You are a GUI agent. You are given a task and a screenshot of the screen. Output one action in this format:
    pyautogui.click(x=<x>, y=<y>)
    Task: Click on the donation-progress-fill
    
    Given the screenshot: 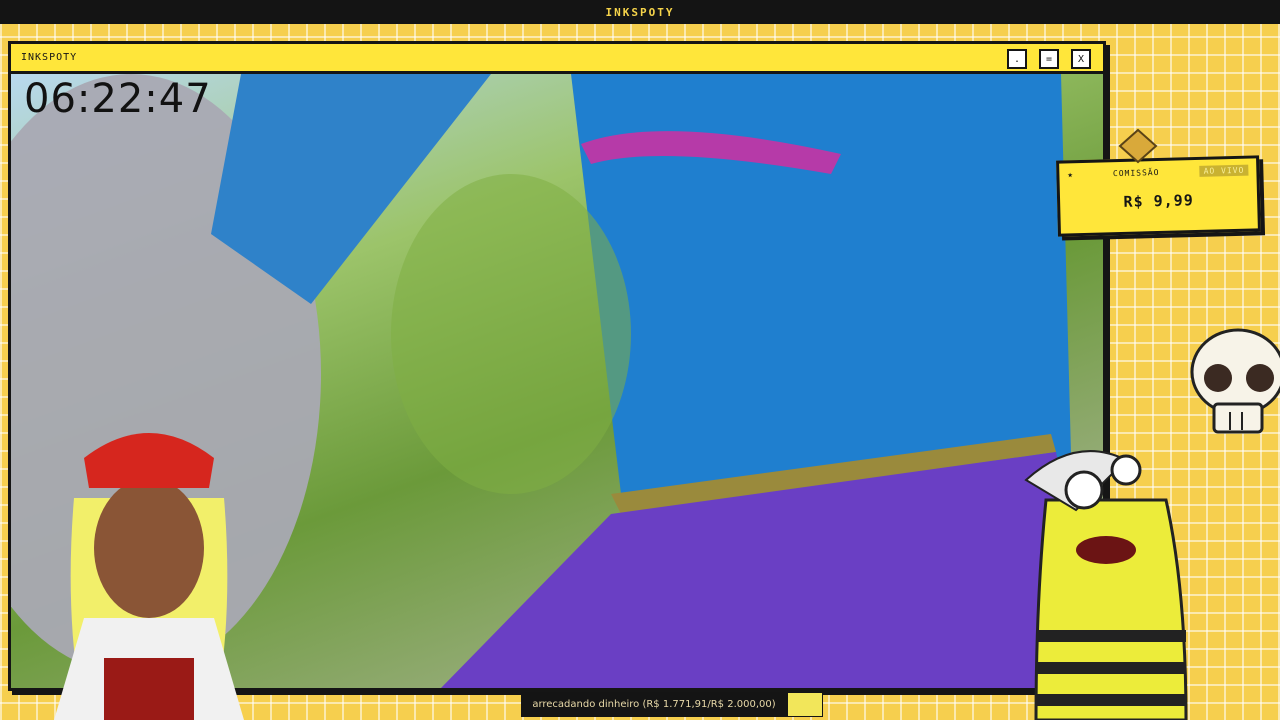 What is the action you would take?
    pyautogui.click(x=804, y=704)
    